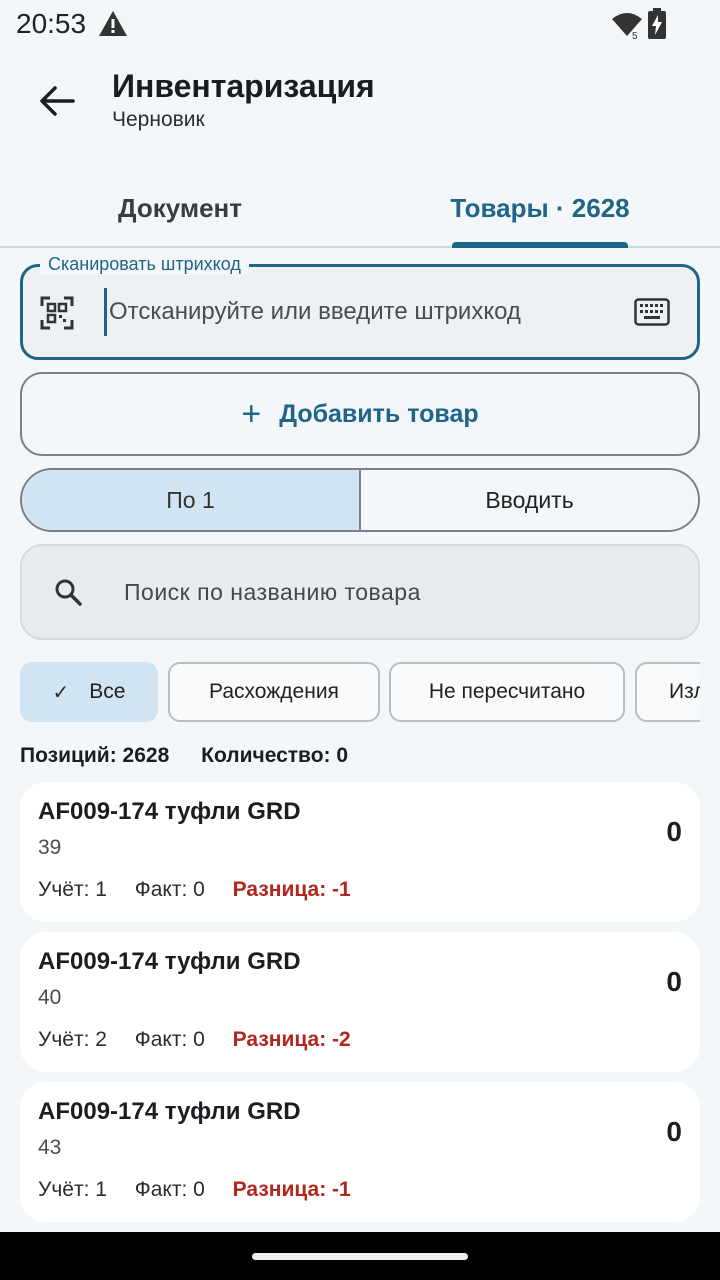 This screenshot has width=720, height=1280. I want to click on page-subtitle: Черновик, so click(158, 119).